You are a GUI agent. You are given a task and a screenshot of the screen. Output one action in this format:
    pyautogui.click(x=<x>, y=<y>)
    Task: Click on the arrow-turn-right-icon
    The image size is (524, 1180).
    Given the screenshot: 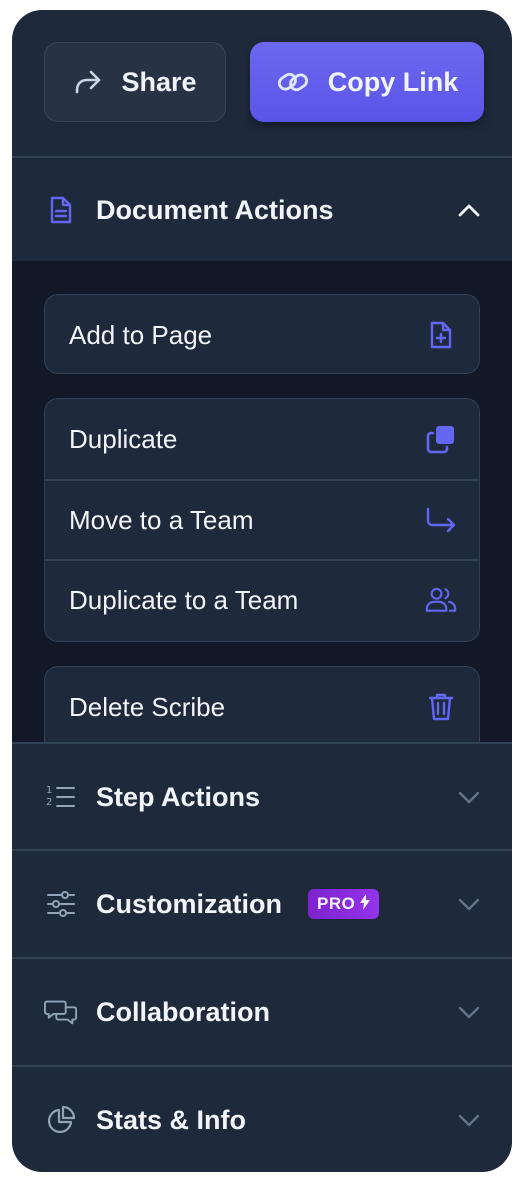 What is the action you would take?
    pyautogui.click(x=441, y=520)
    